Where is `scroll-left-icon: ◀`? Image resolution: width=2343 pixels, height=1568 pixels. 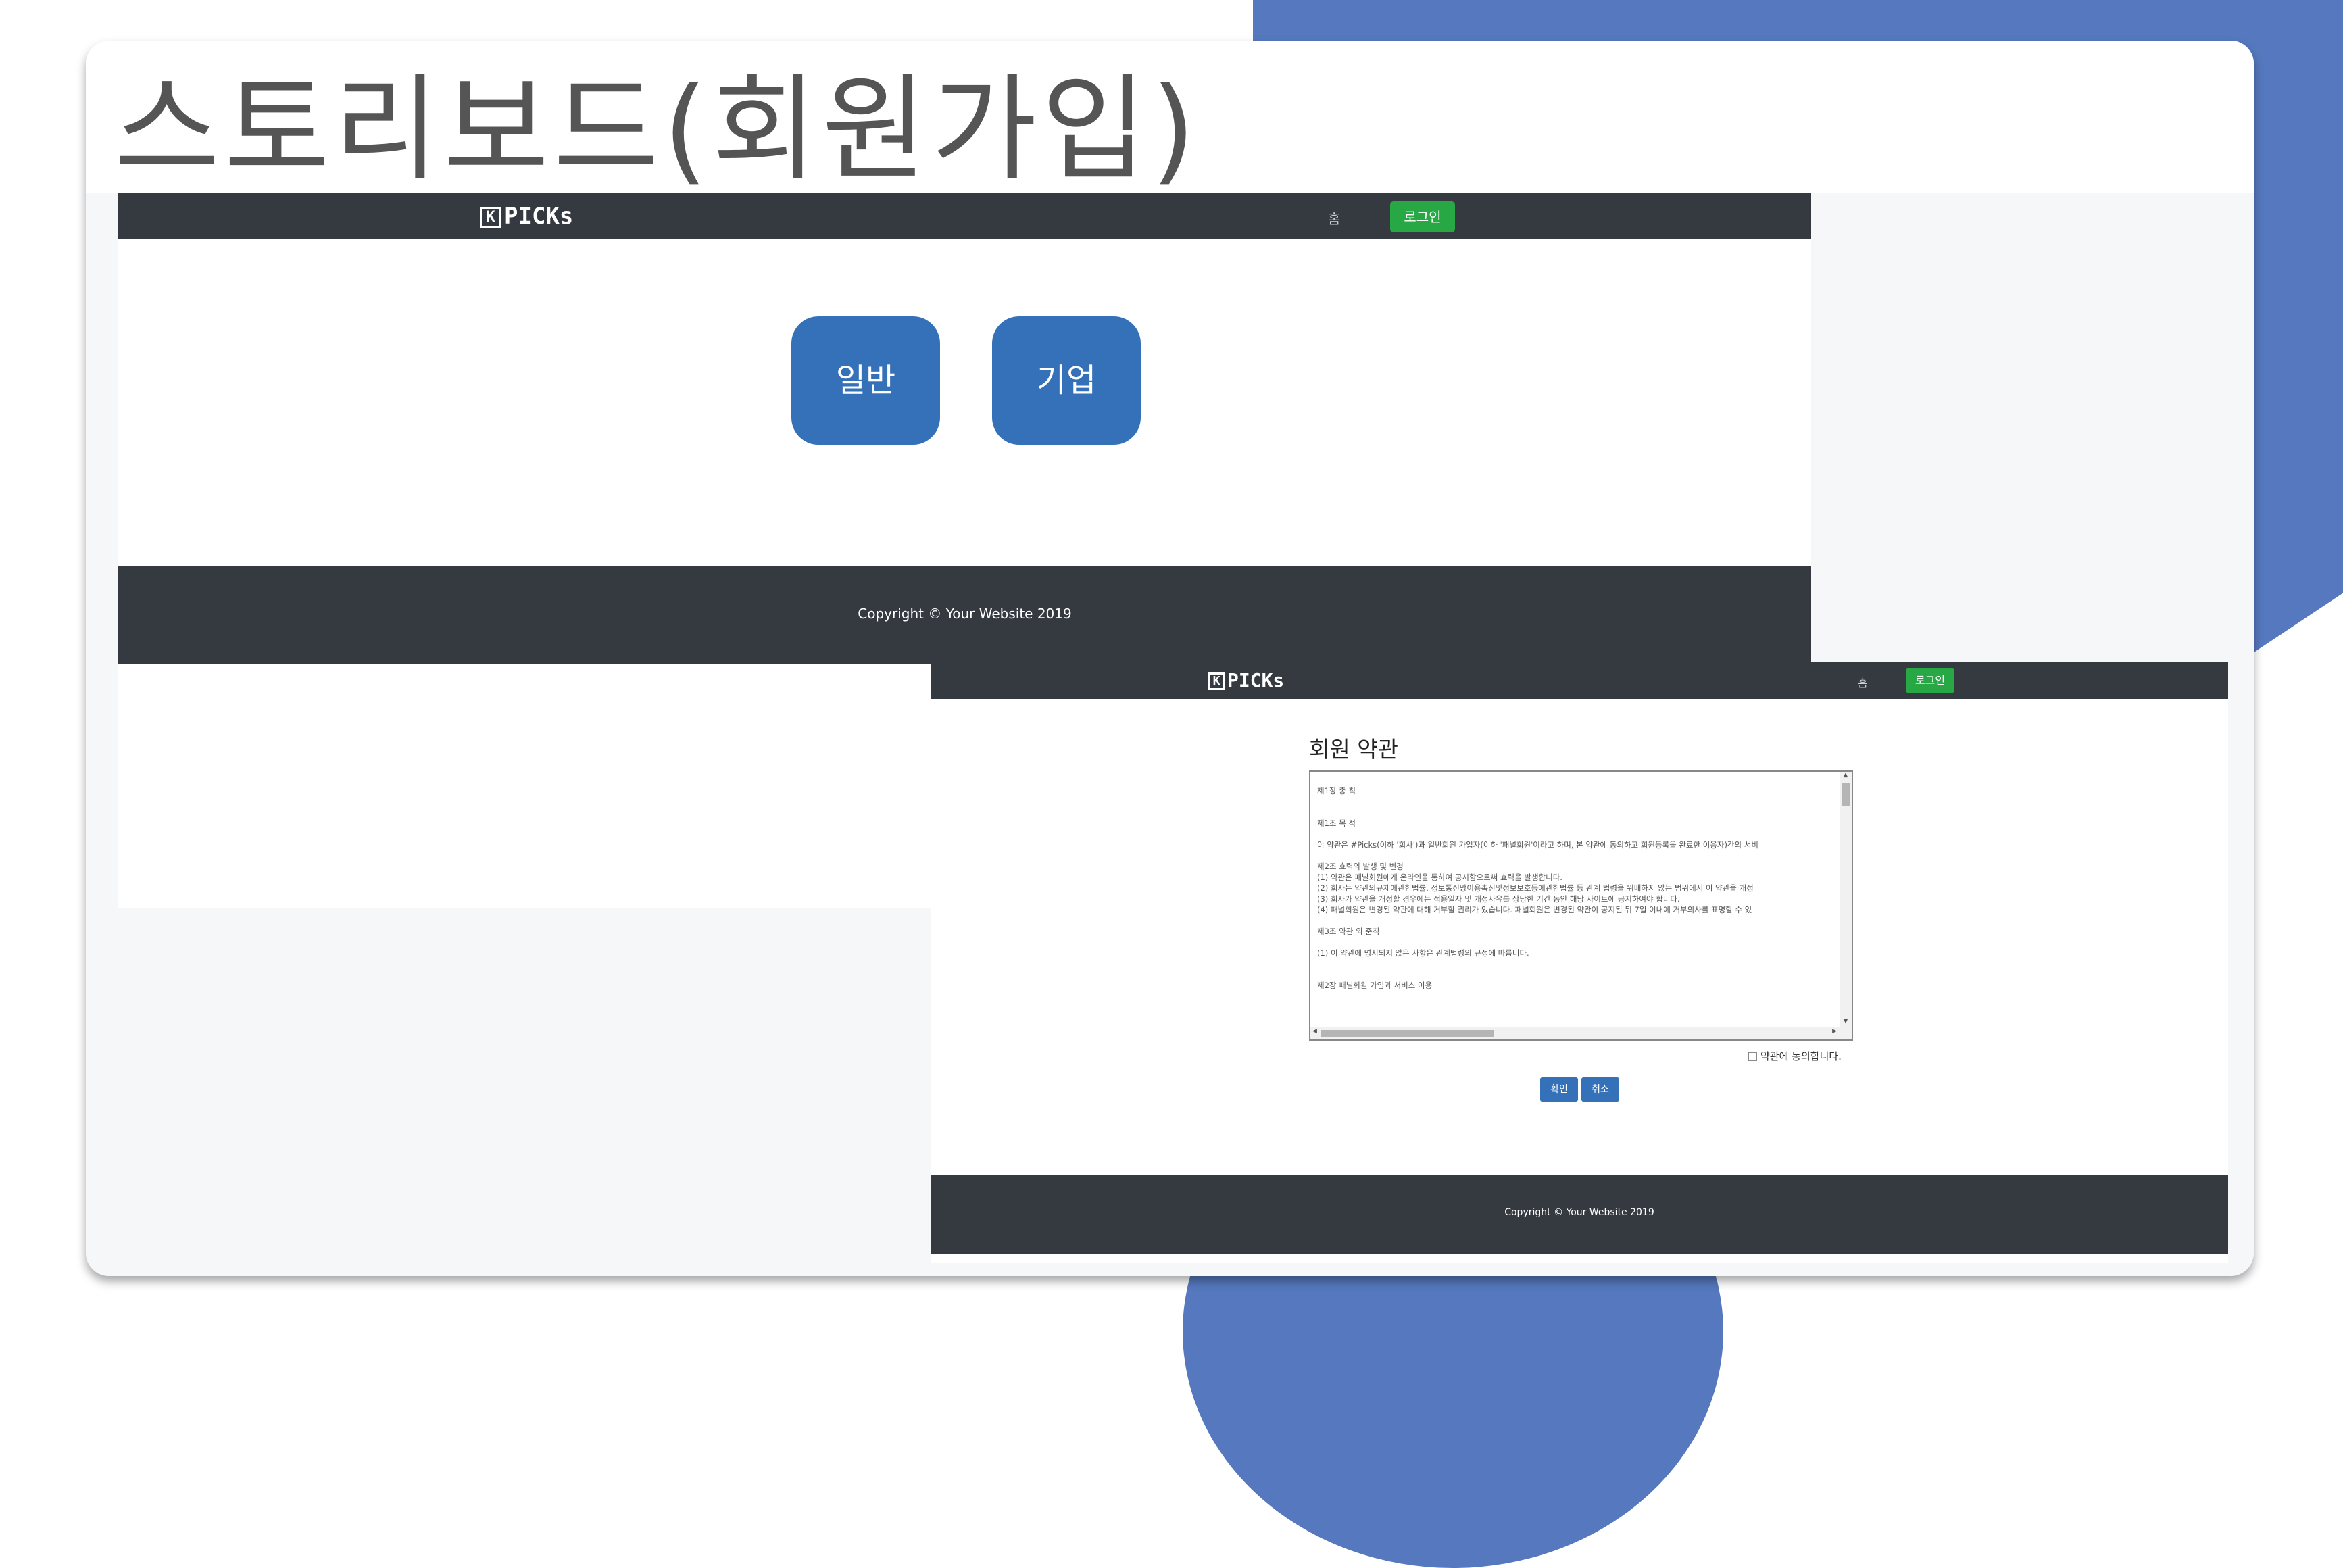
scroll-left-icon: ◀ is located at coordinates (1314, 1031).